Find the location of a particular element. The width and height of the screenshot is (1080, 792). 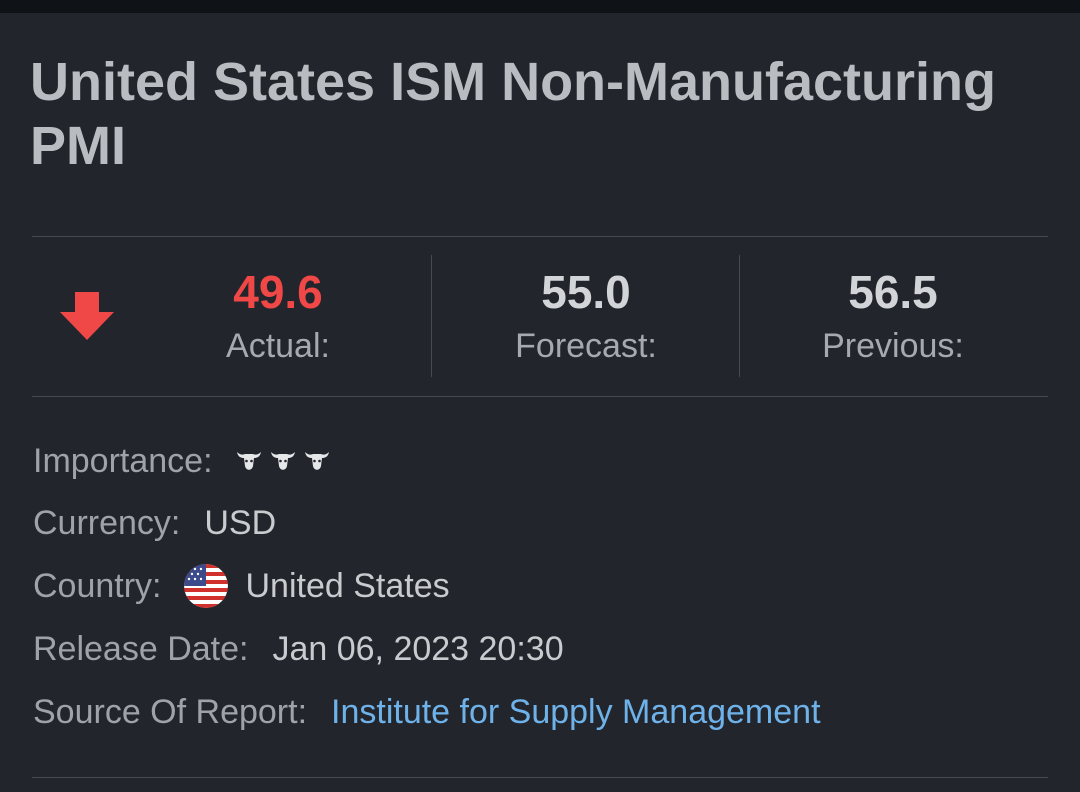

actual-metric: 49.6 Actual: is located at coordinates (278, 315).